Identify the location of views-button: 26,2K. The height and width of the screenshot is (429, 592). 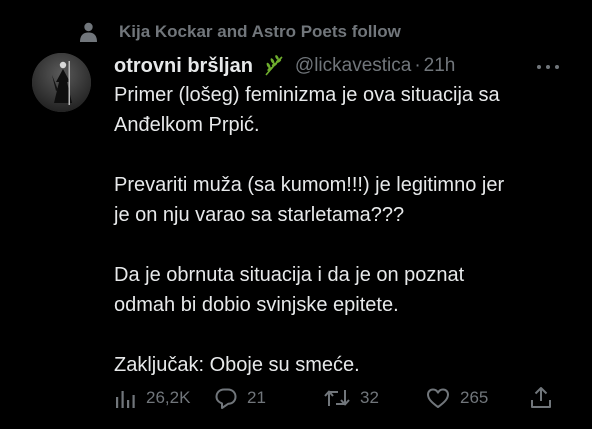
(152, 398).